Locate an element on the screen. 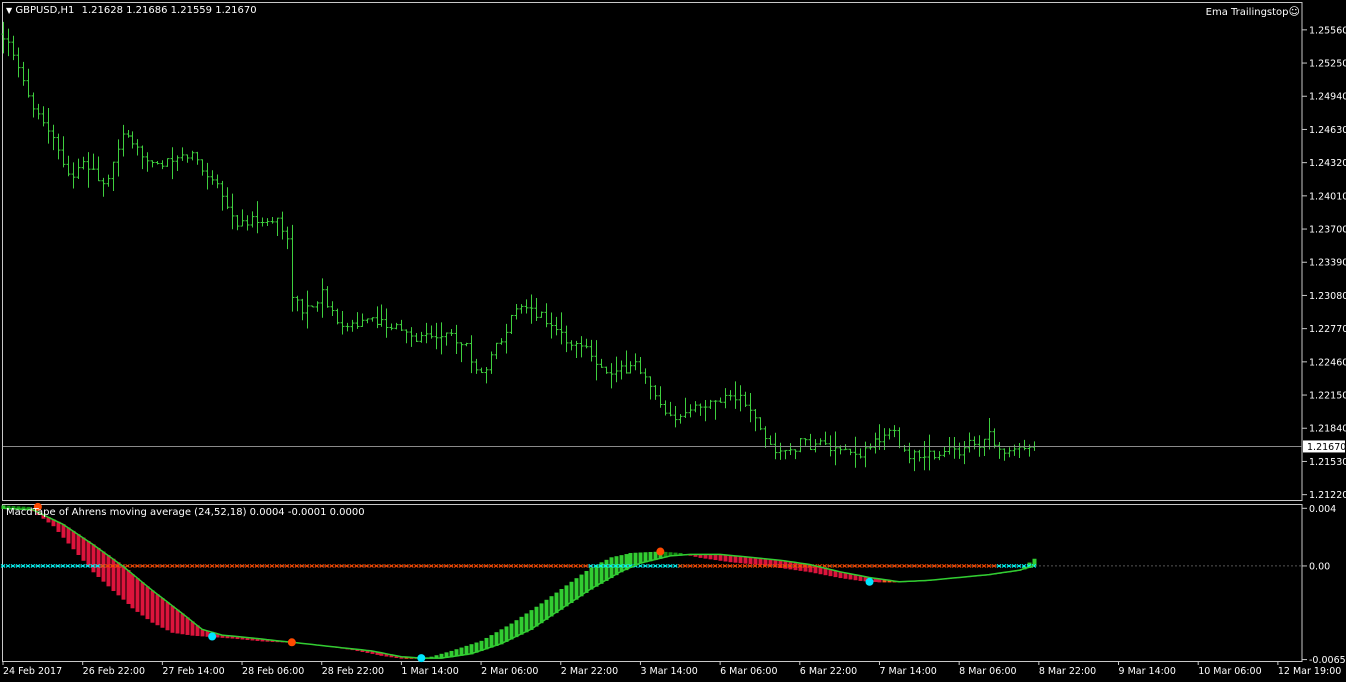  price-tick-label: 1.22150 is located at coordinates (1327, 396).